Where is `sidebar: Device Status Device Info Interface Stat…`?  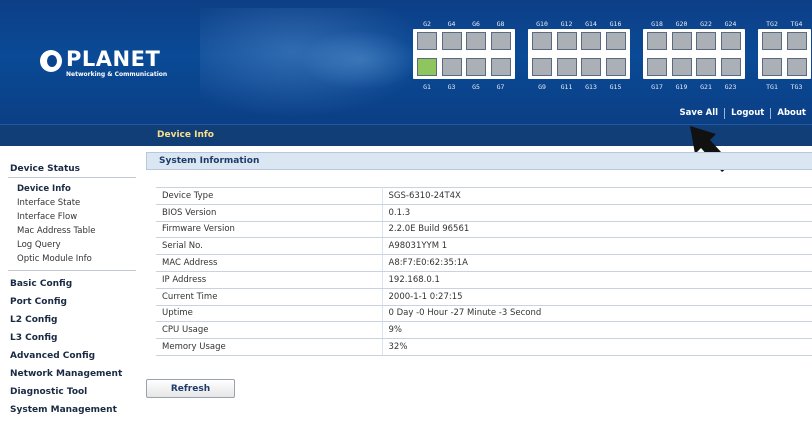 sidebar: Device Status Device Info Interface Stat… is located at coordinates (69, 287).